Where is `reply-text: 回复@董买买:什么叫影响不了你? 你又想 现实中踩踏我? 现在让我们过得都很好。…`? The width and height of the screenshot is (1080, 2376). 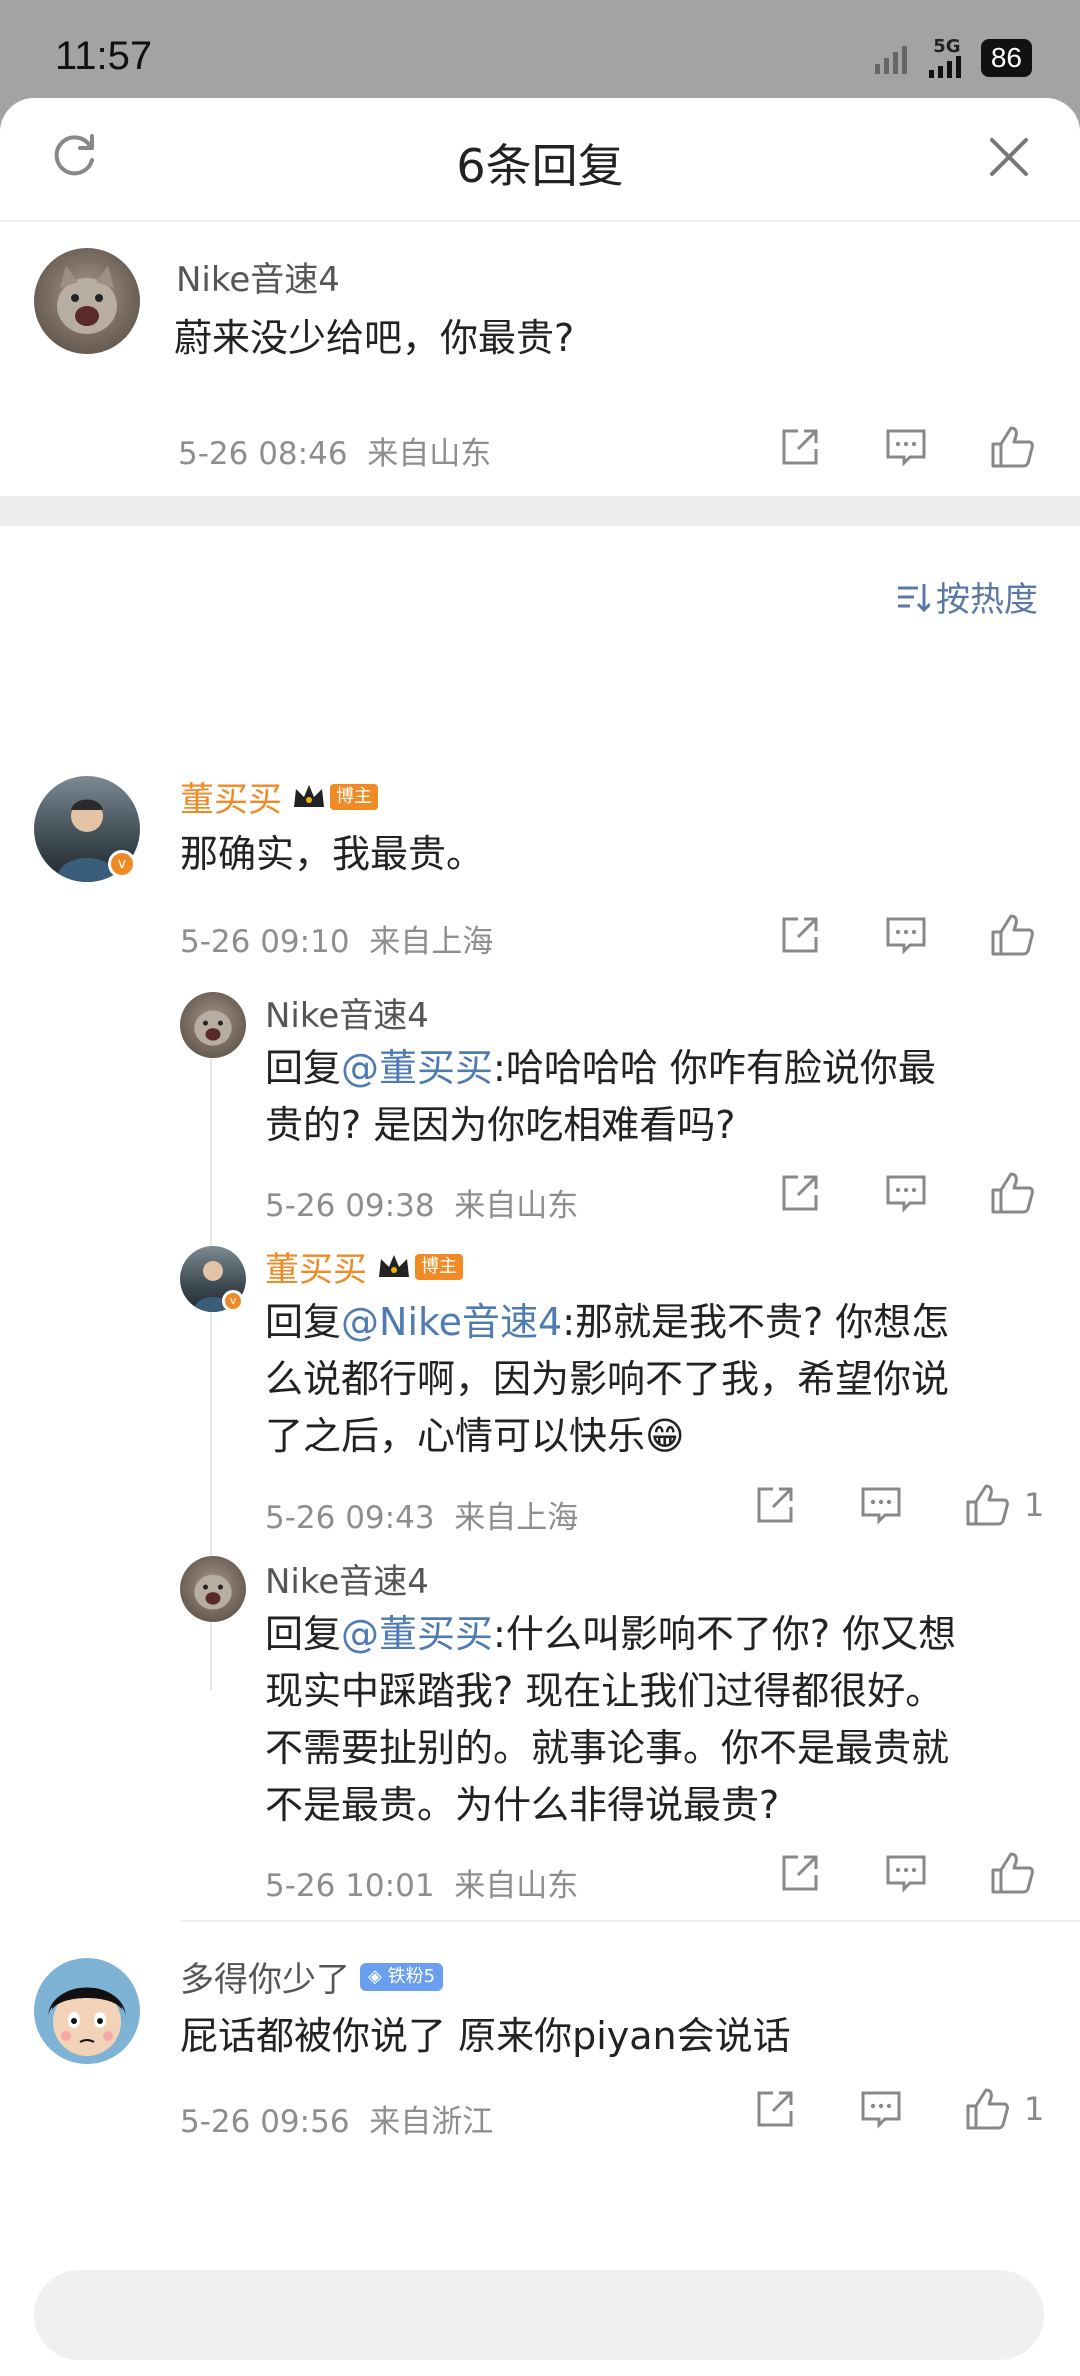
reply-text: 回复@董买买:什么叫影响不了你? 你又想 现实中踩踏我? 现在让我们过得都很好。… is located at coordinates (611, 1719).